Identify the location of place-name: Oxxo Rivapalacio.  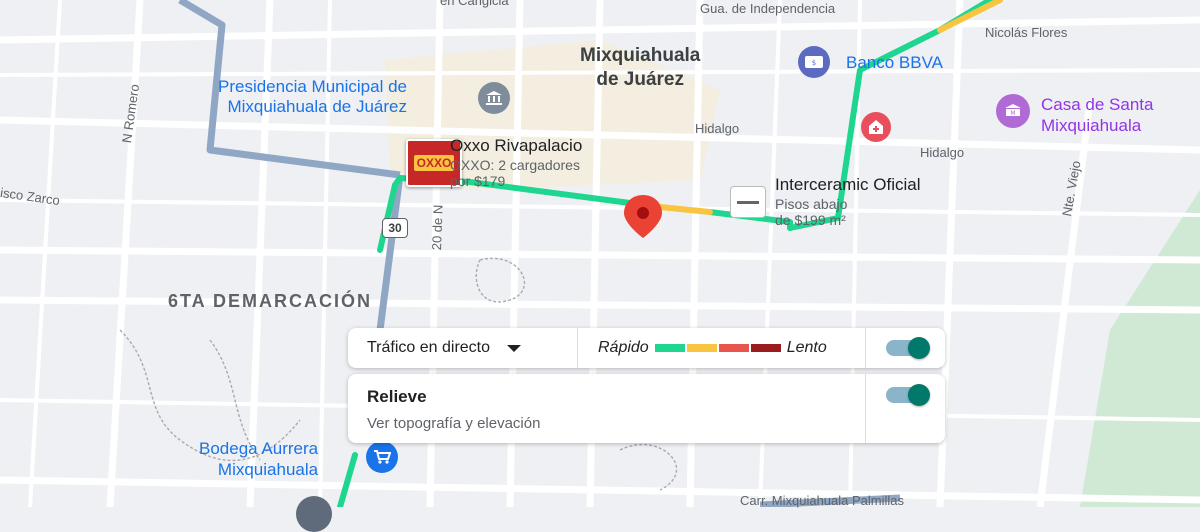
(516, 145).